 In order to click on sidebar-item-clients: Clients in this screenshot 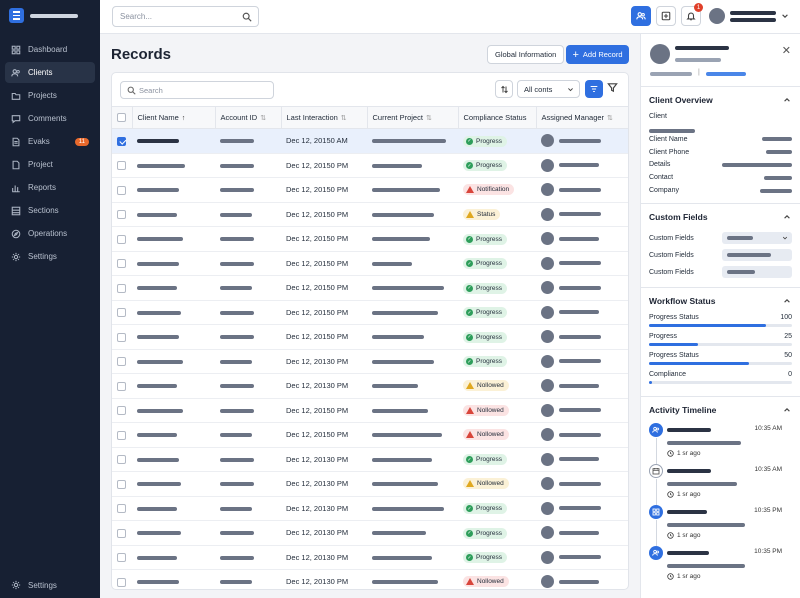, I will do `click(50, 72)`.